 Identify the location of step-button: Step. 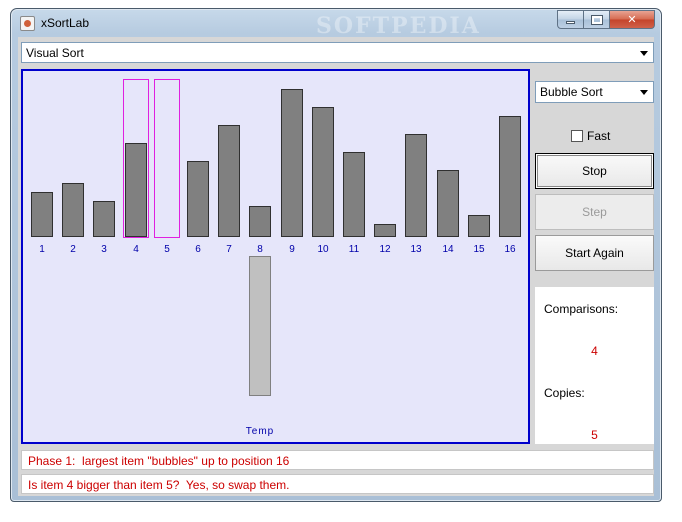
(594, 212).